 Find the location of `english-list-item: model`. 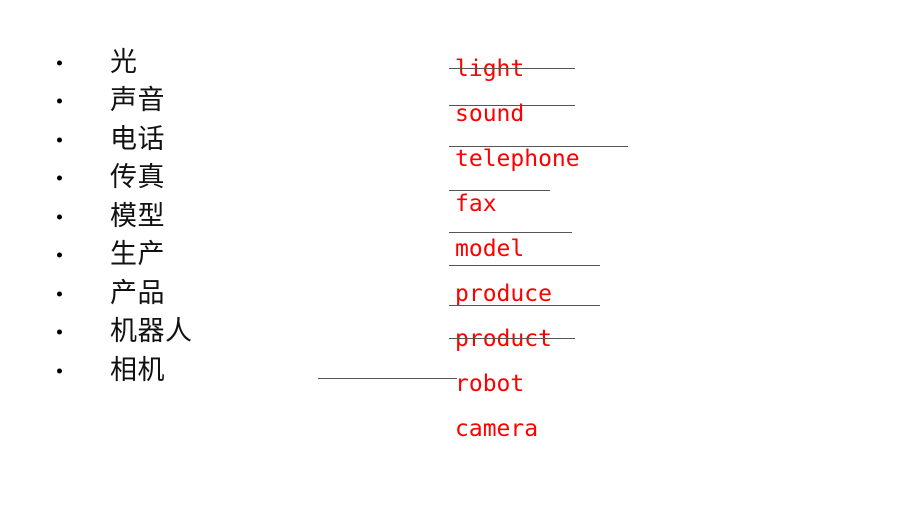

english-list-item: model is located at coordinates (489, 249).